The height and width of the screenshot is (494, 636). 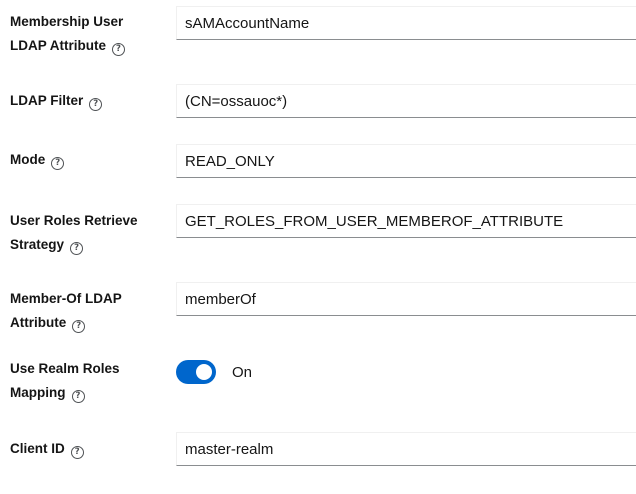 What do you see at coordinates (406, 449) in the screenshot?
I see `client-id-select: master-realm` at bounding box center [406, 449].